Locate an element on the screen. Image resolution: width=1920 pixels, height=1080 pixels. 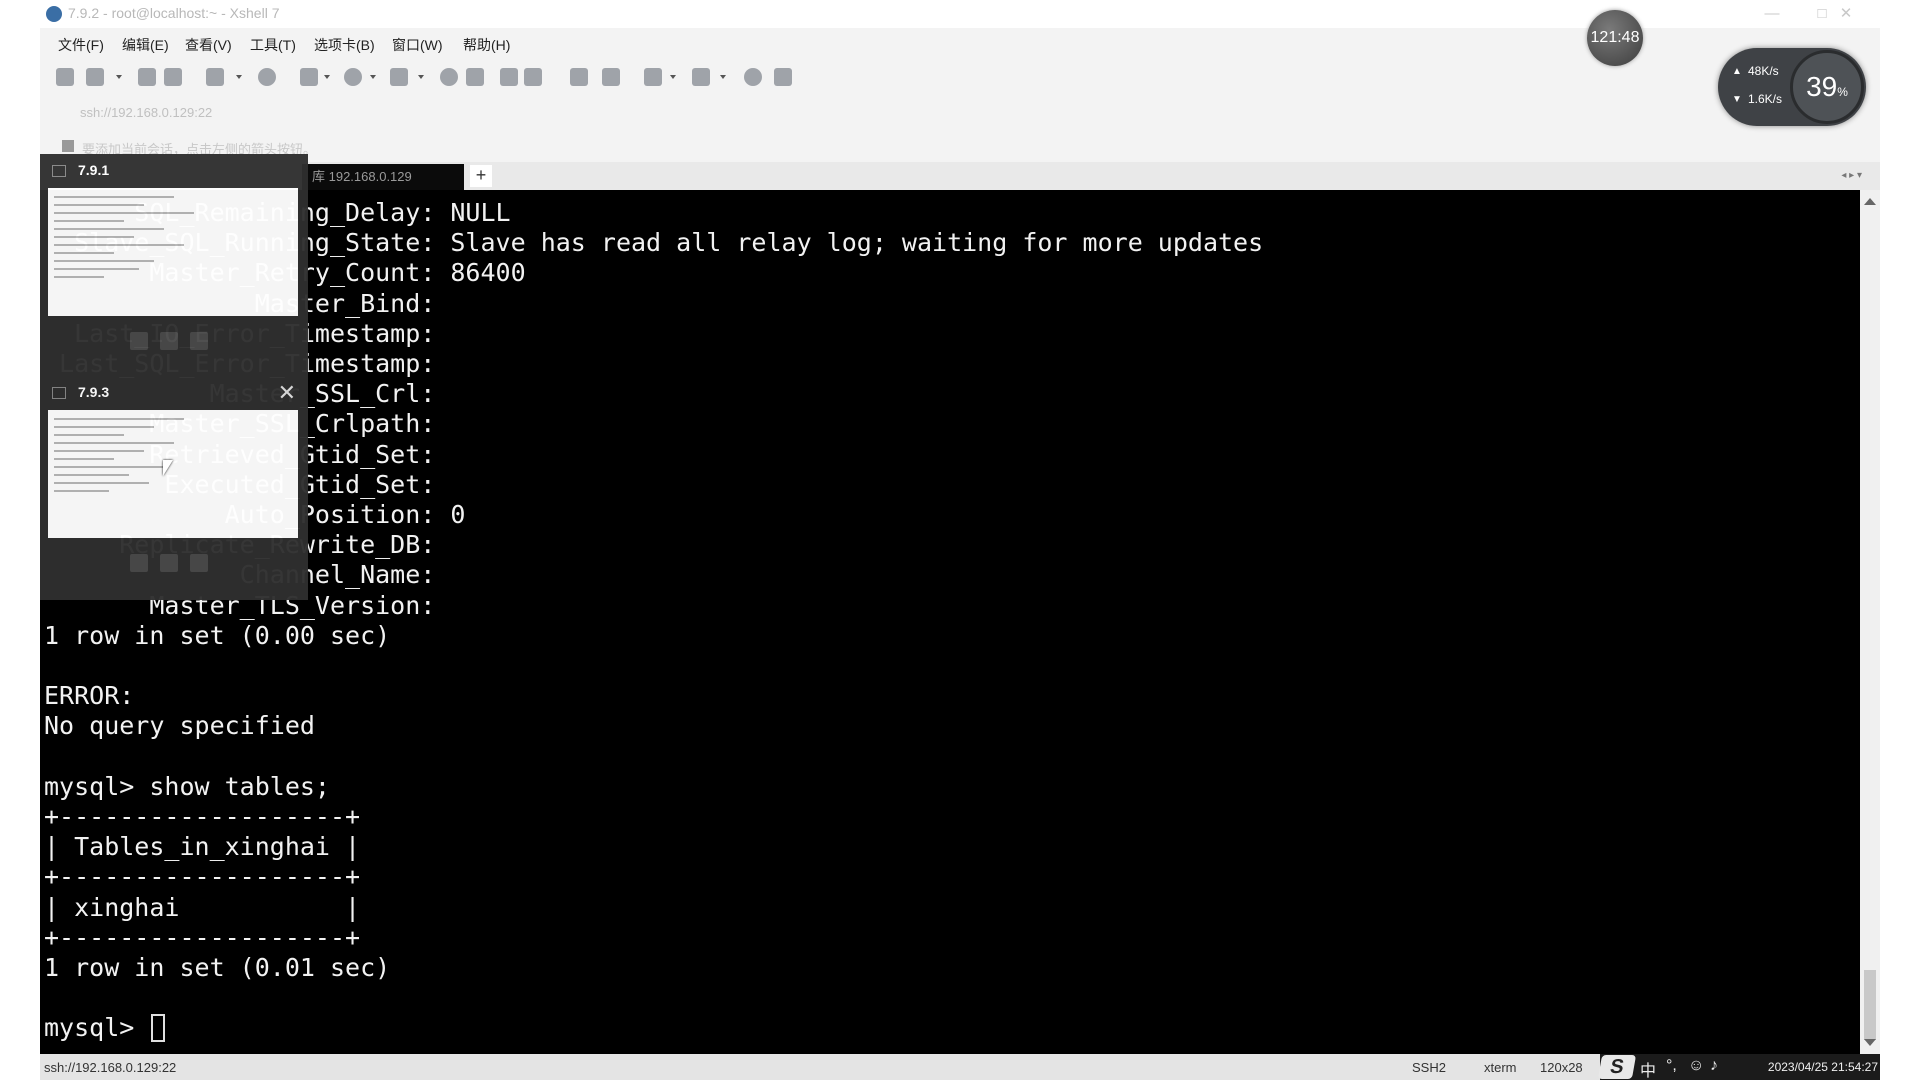
network-speed-widget: ▲ 48K/s ▼ 1.6K/s 39% is located at coordinates (1792, 87).